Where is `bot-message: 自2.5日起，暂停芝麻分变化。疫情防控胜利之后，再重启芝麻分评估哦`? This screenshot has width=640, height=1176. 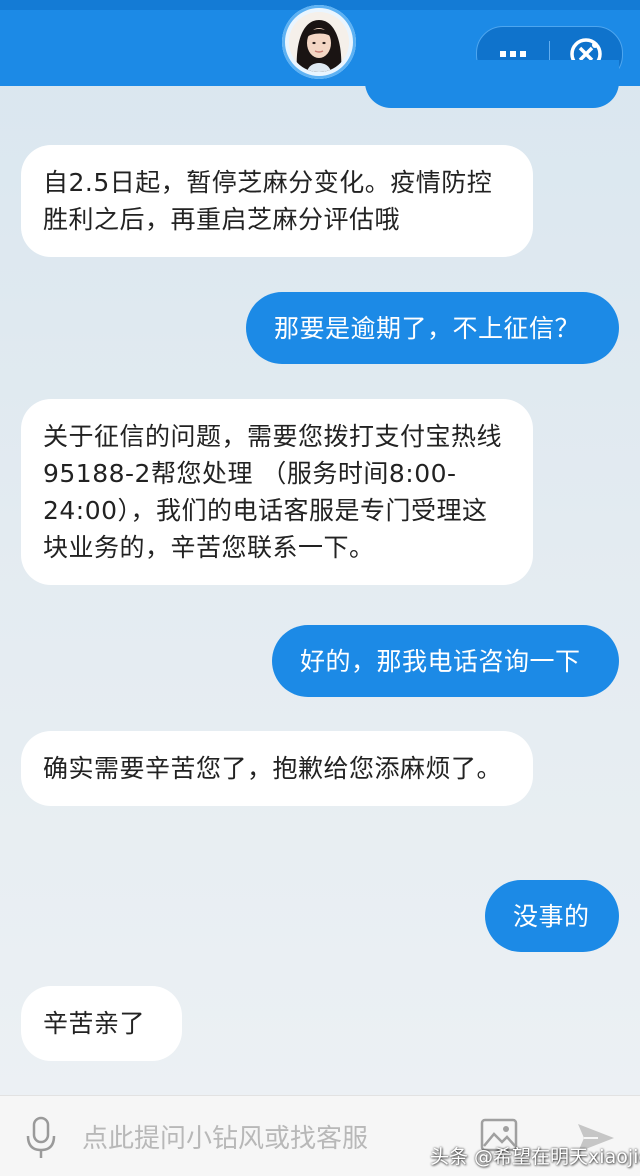
bot-message: 自2.5日起，暂停芝麻分变化。疫情防控胜利之后，再重启芝麻分评估哦 is located at coordinates (277, 201).